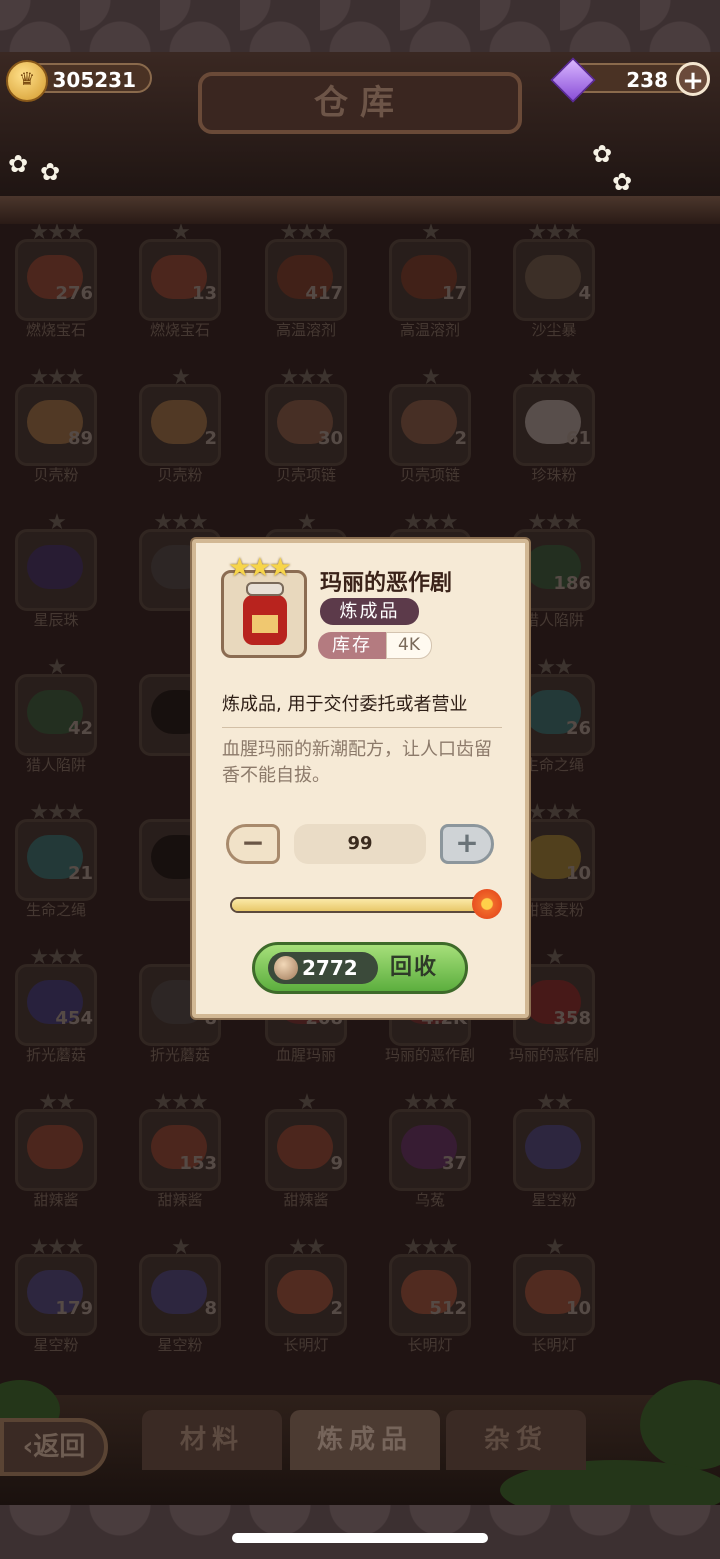 Image resolution: width=720 pixels, height=1559 pixels. Describe the element at coordinates (286, 968) in the screenshot. I see `coin-icon` at that location.